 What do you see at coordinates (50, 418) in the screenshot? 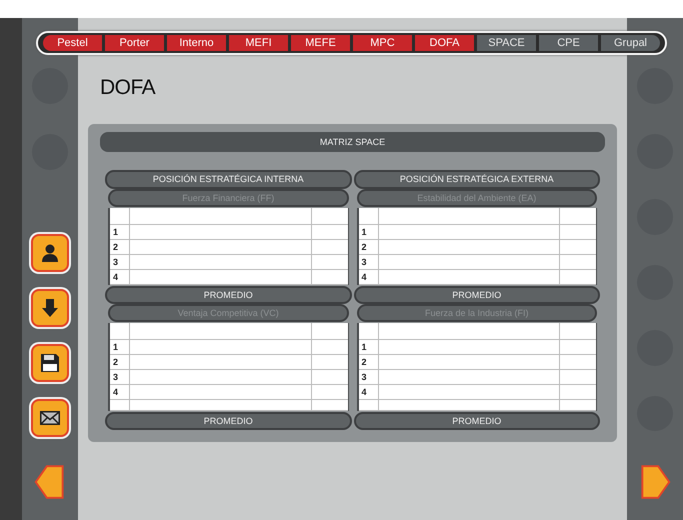
I see `envelope-button` at bounding box center [50, 418].